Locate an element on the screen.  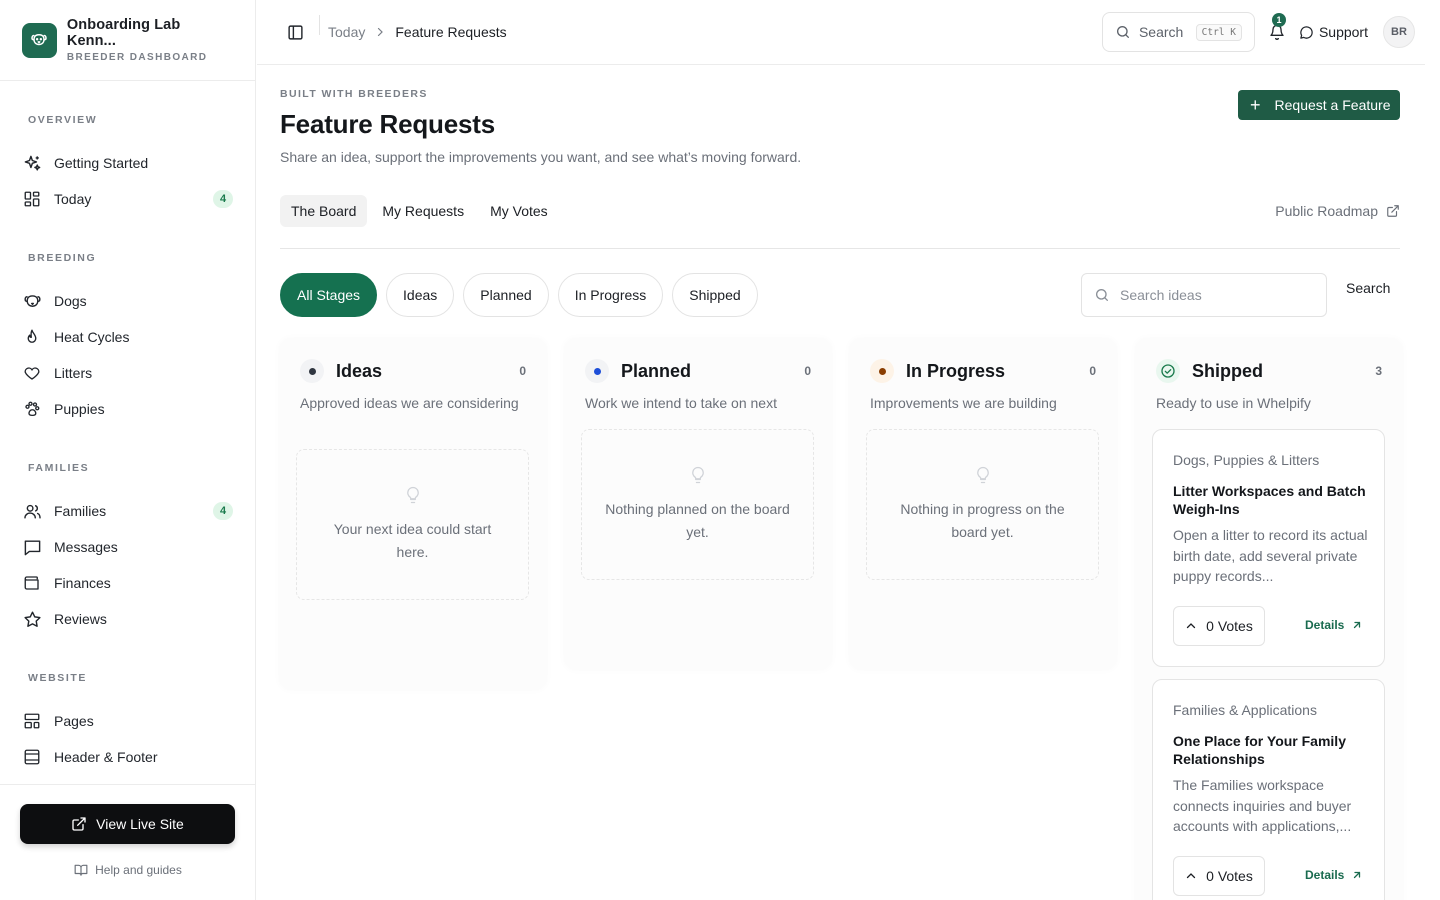
nav-section-breeding: BREEDING is located at coordinates (62, 258).